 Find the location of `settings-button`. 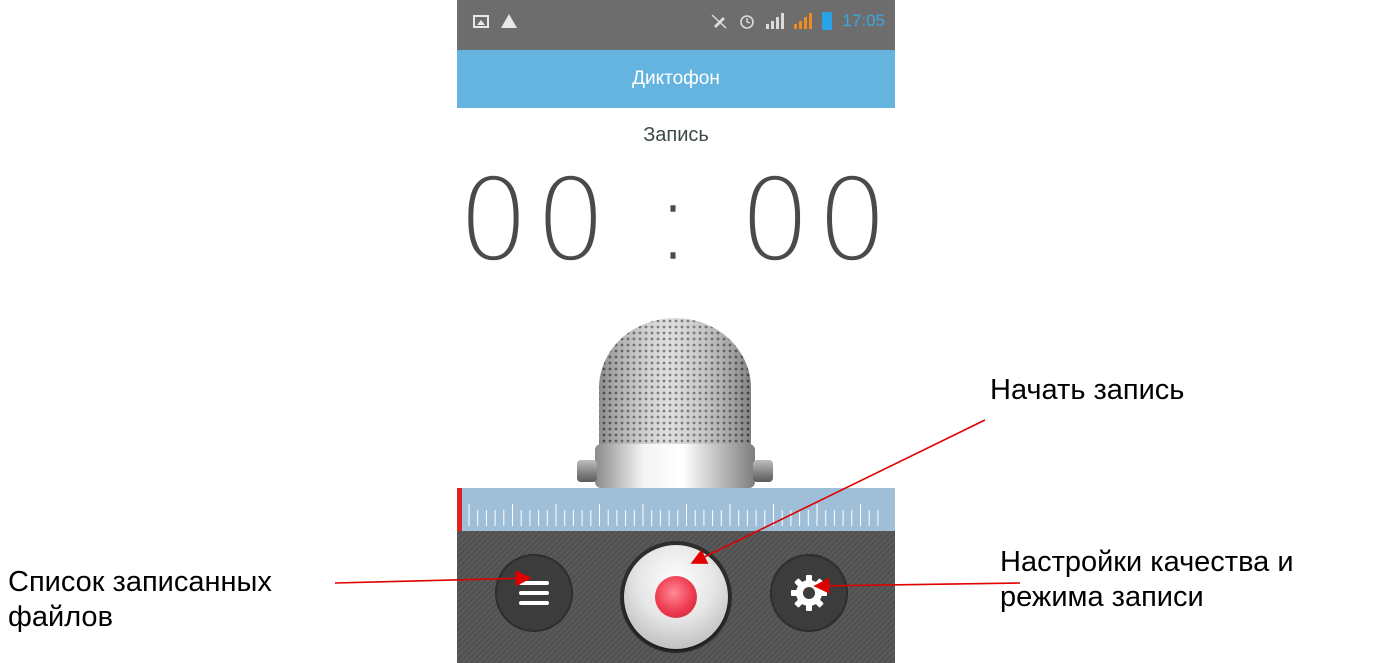

settings-button is located at coordinates (809, 593).